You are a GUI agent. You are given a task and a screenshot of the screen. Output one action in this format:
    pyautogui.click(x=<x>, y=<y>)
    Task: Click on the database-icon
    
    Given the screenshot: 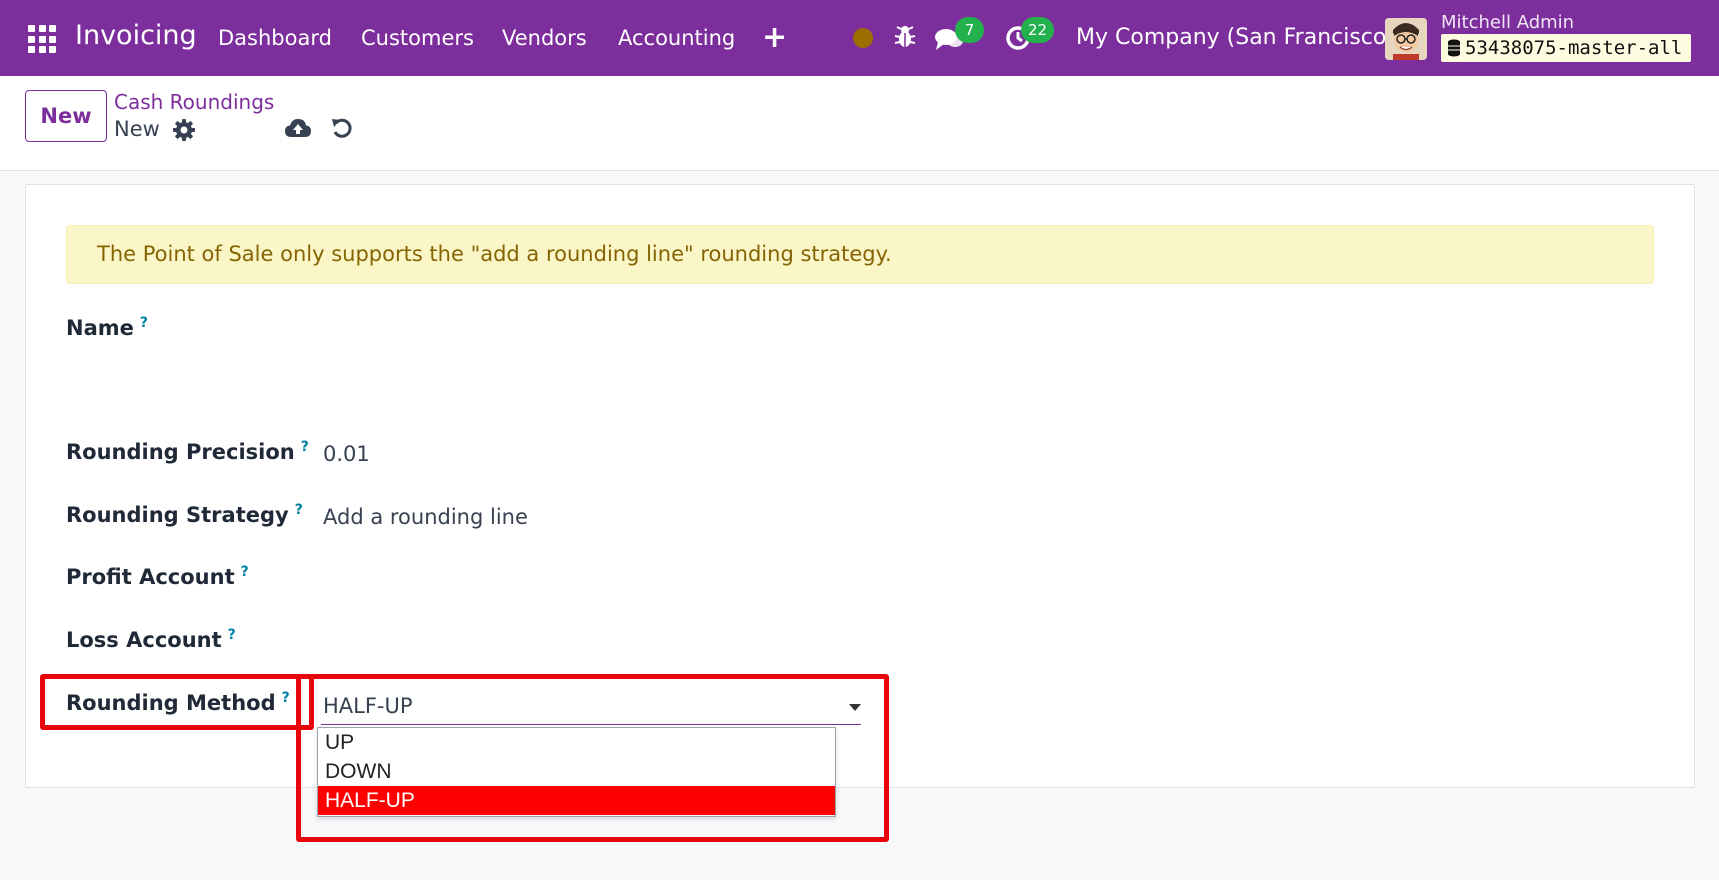 What is the action you would take?
    pyautogui.click(x=1454, y=48)
    